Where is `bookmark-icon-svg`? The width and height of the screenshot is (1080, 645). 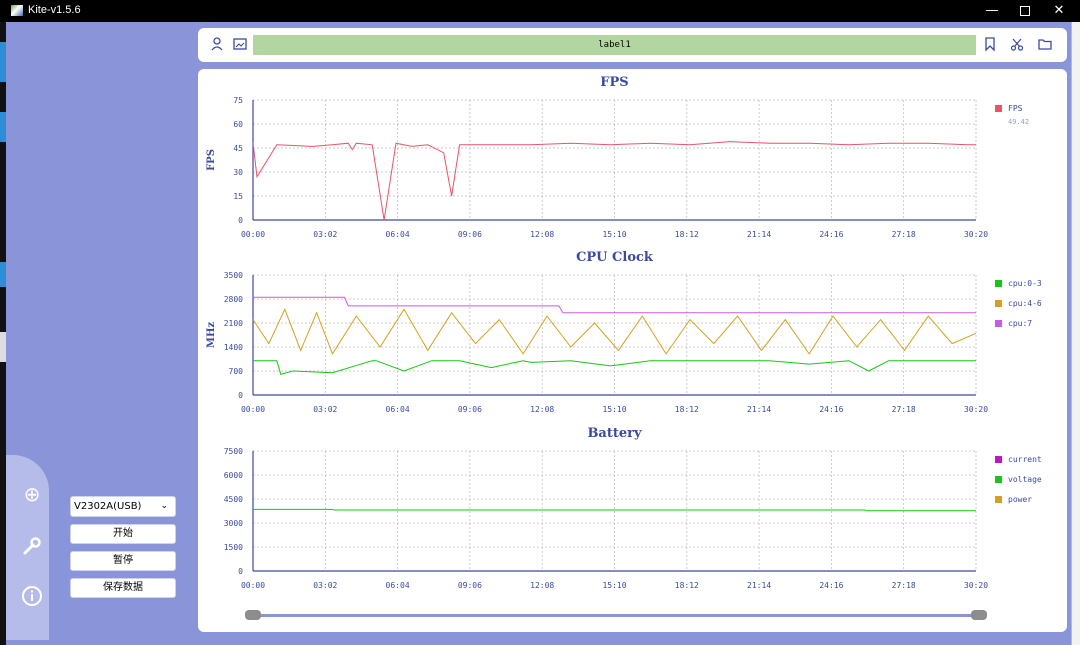
bookmark-icon-svg is located at coordinates (990, 44).